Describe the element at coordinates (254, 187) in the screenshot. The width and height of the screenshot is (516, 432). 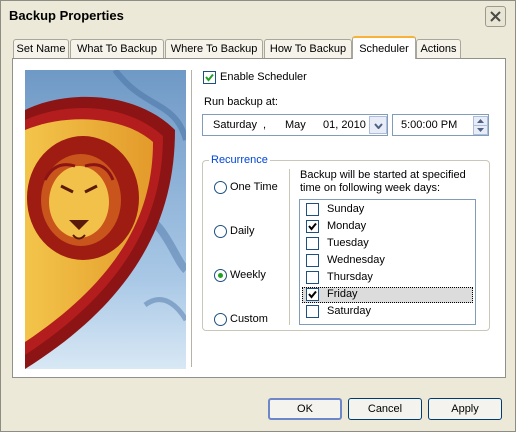
I see `radio-one-time-label: One Time` at that location.